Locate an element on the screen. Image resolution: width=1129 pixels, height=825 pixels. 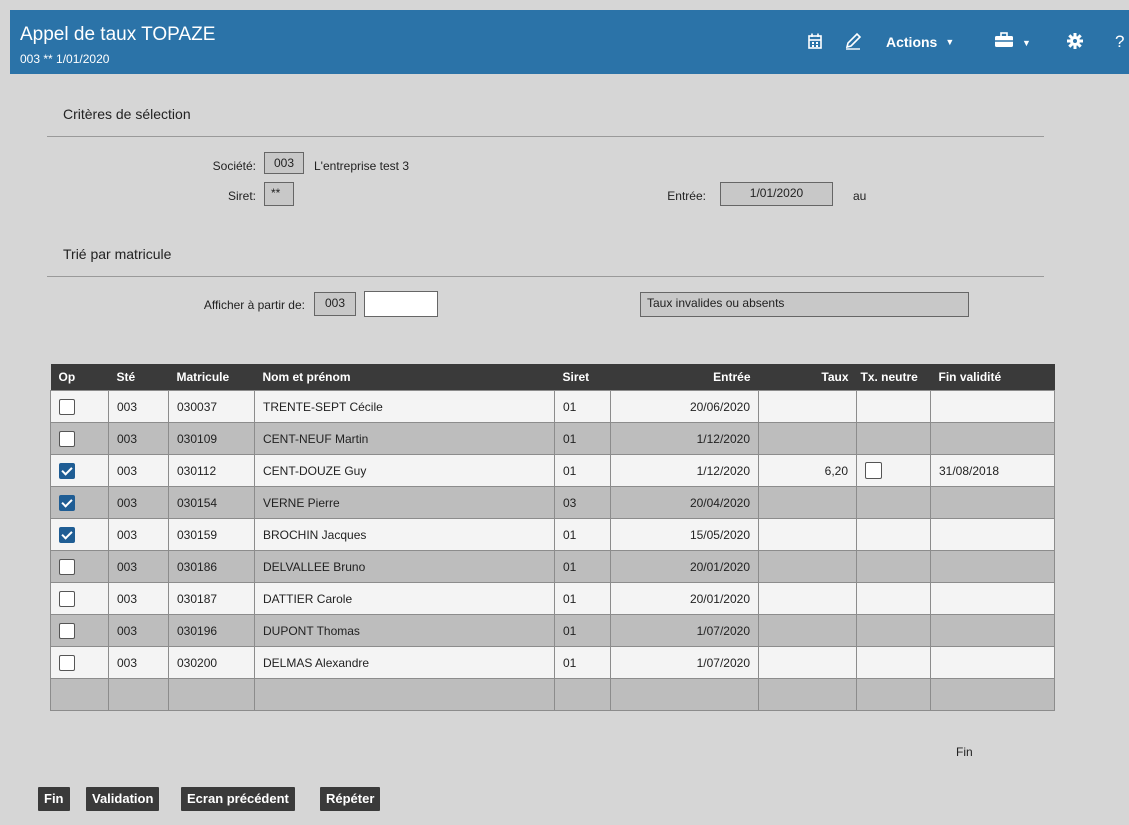
ecran-precedent-button: Ecran précédent is located at coordinates (238, 799).